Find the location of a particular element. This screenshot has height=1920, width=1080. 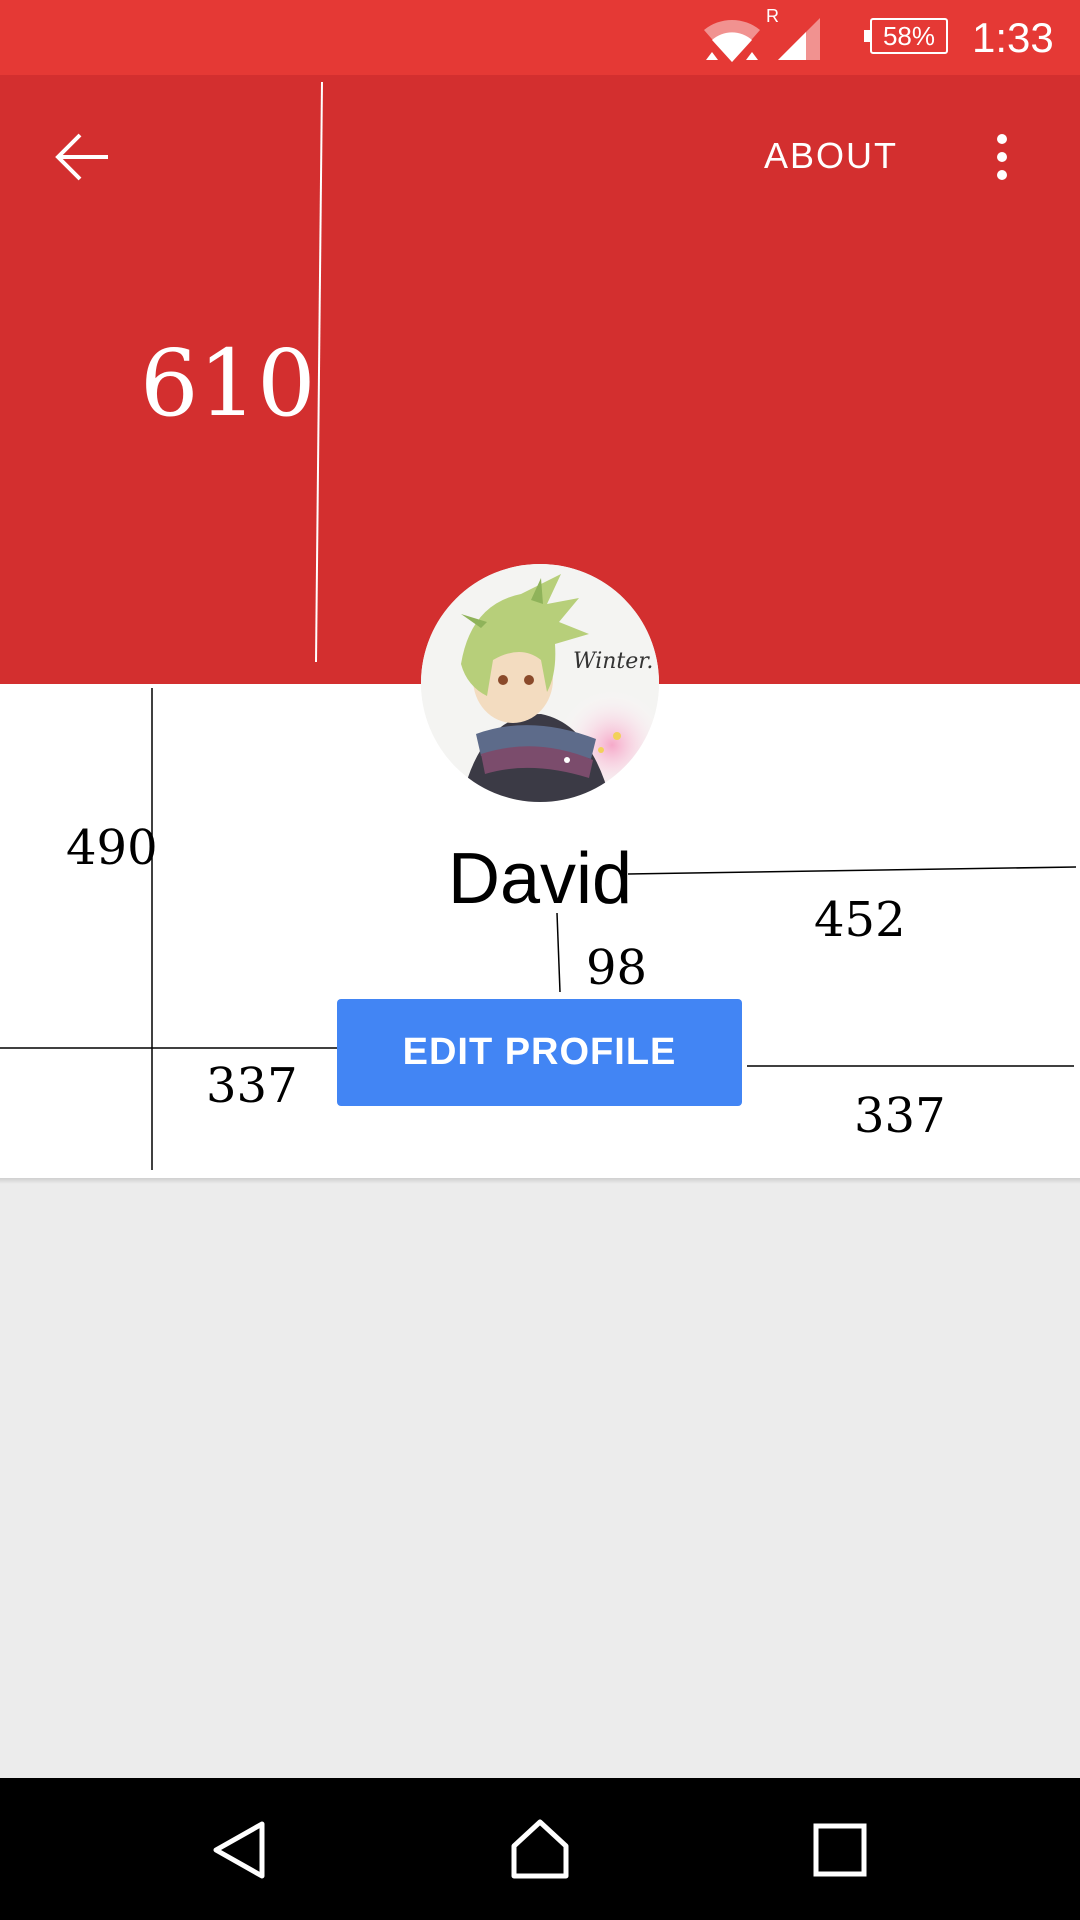

wifi-icon is located at coordinates (732, 40).